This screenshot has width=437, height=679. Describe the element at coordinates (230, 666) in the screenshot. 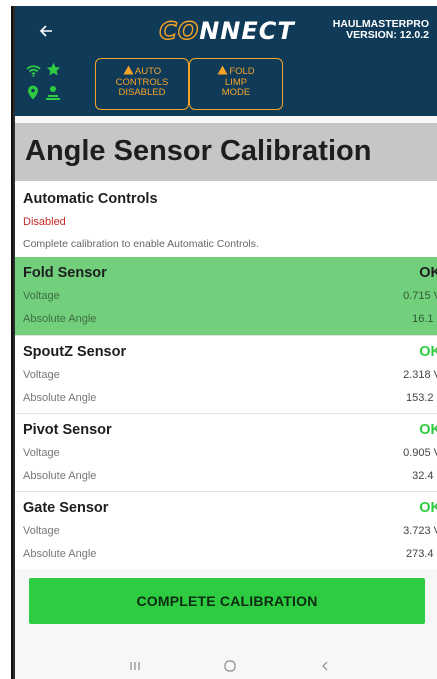

I see `home-icon` at that location.